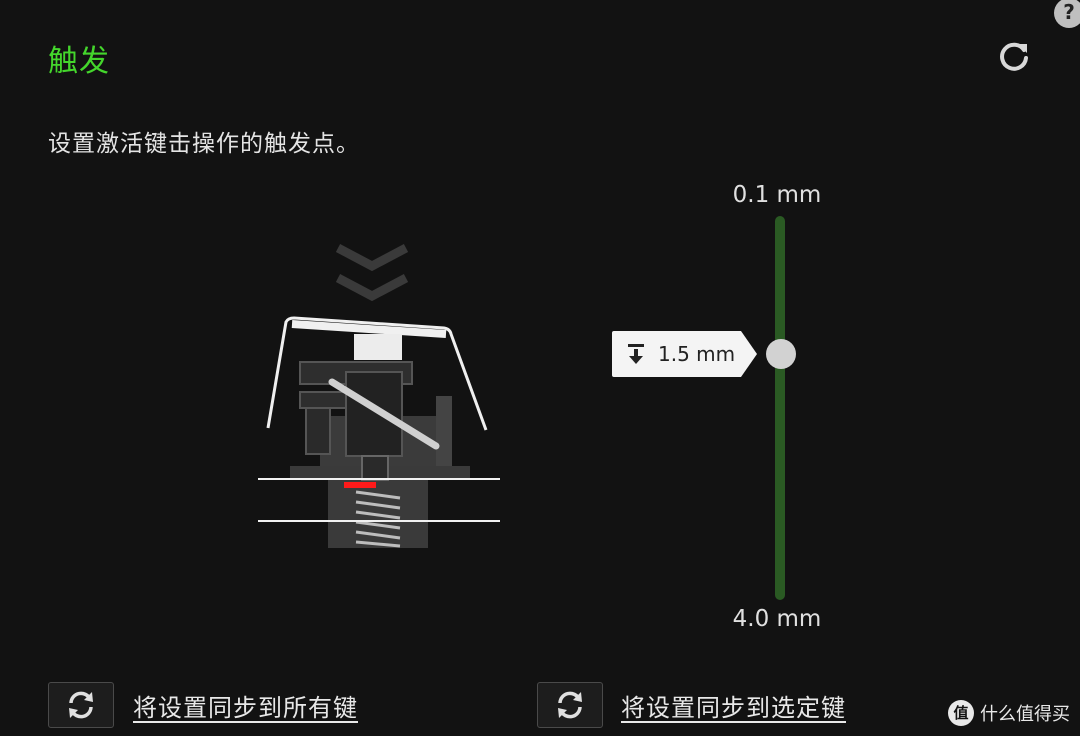 This screenshot has width=1080, height=736. I want to click on watermark: 值 什么值得买, so click(1009, 713).